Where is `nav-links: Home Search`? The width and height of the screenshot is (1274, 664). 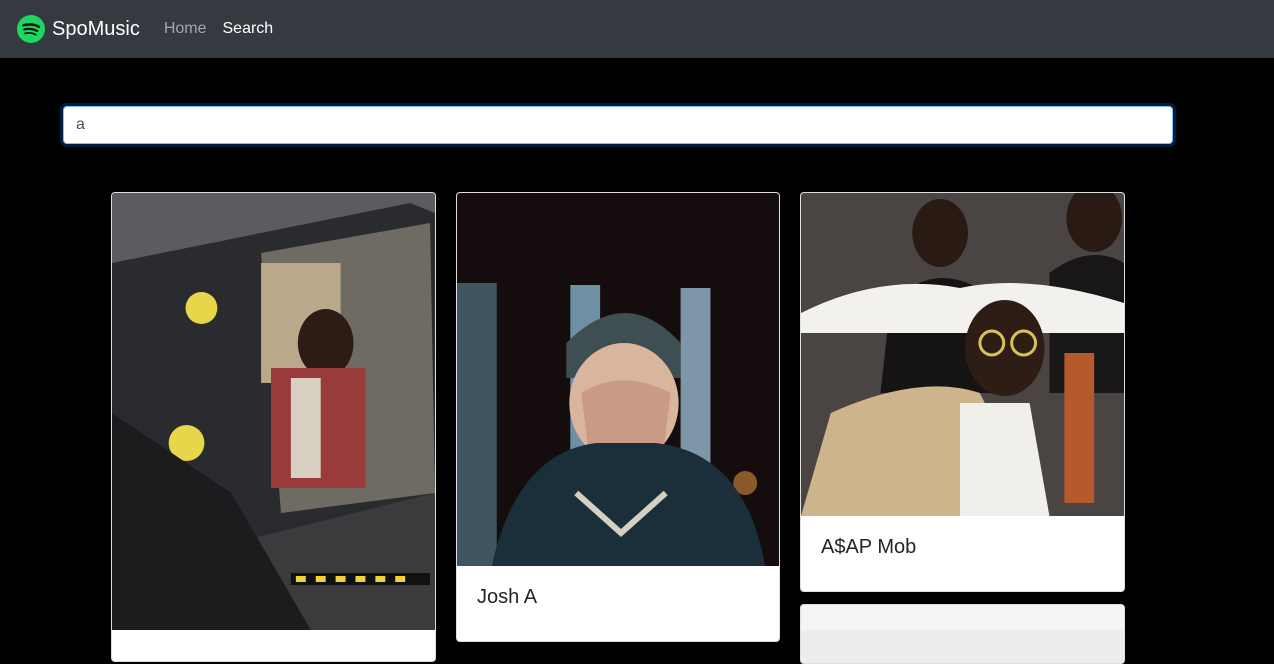
nav-links: Home Search is located at coordinates (226, 29).